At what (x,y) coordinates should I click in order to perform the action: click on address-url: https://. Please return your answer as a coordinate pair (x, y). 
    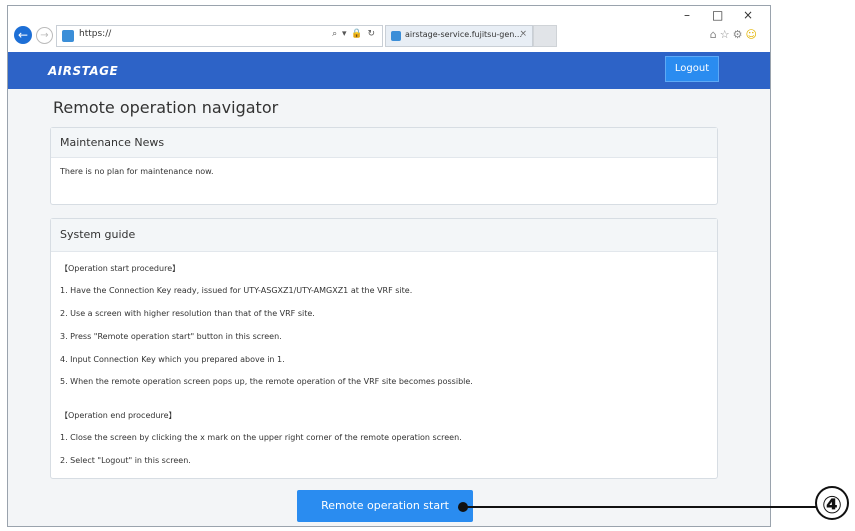
    Looking at the image, I should click on (95, 34).